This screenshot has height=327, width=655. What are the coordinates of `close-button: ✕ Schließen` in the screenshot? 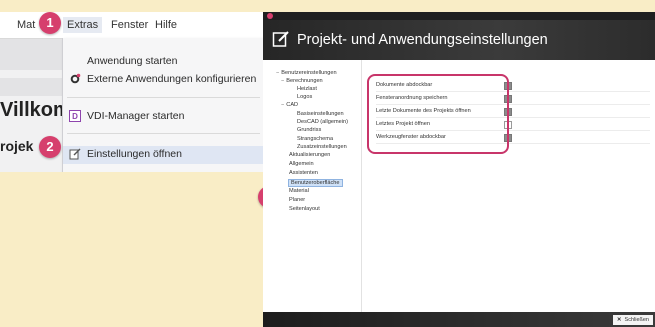 It's located at (632, 320).